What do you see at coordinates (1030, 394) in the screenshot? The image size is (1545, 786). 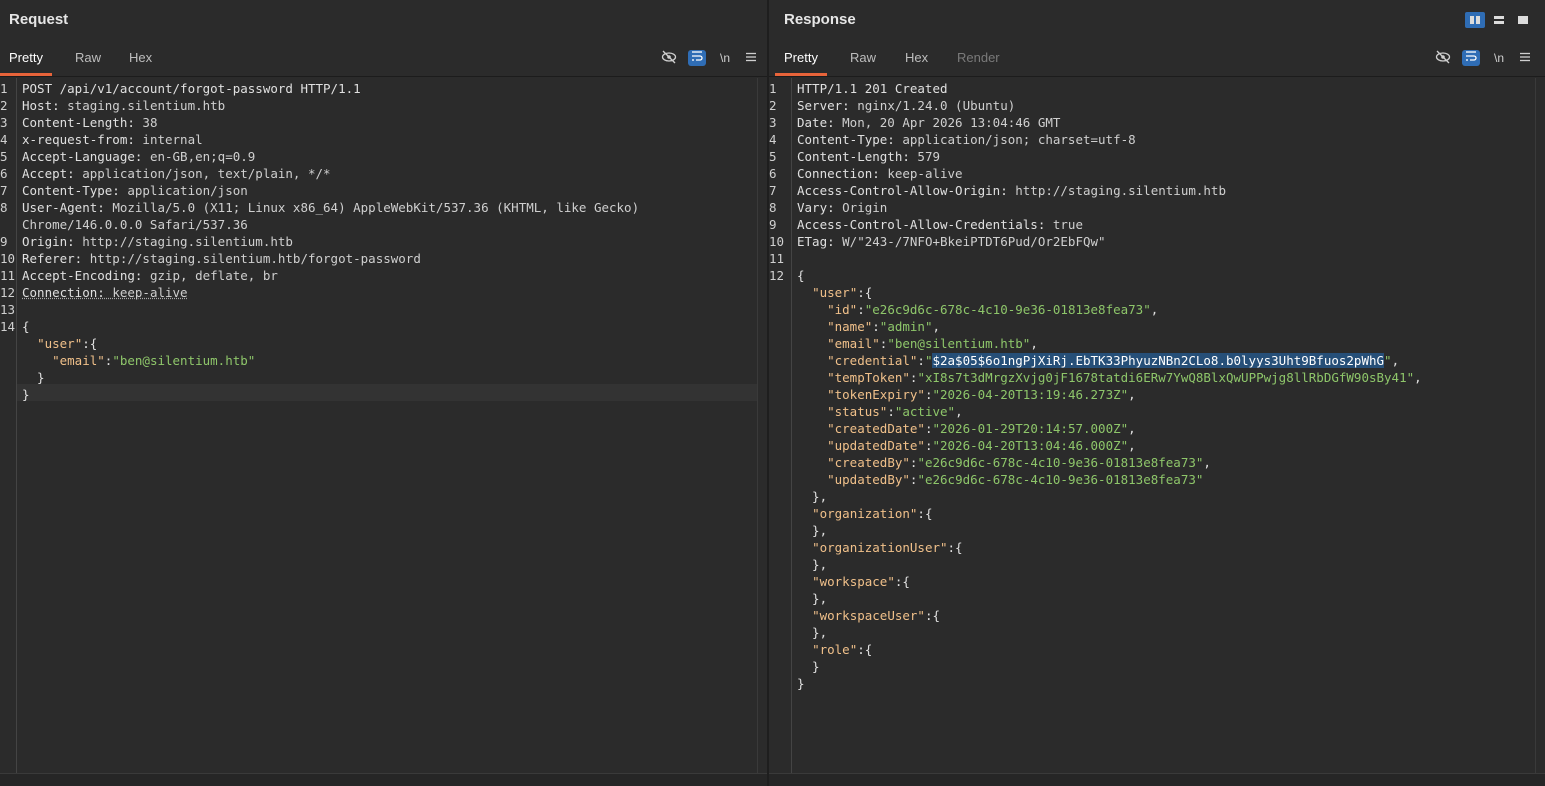 I see `code-token: "2026-04-20T13:19:46.273Z"` at bounding box center [1030, 394].